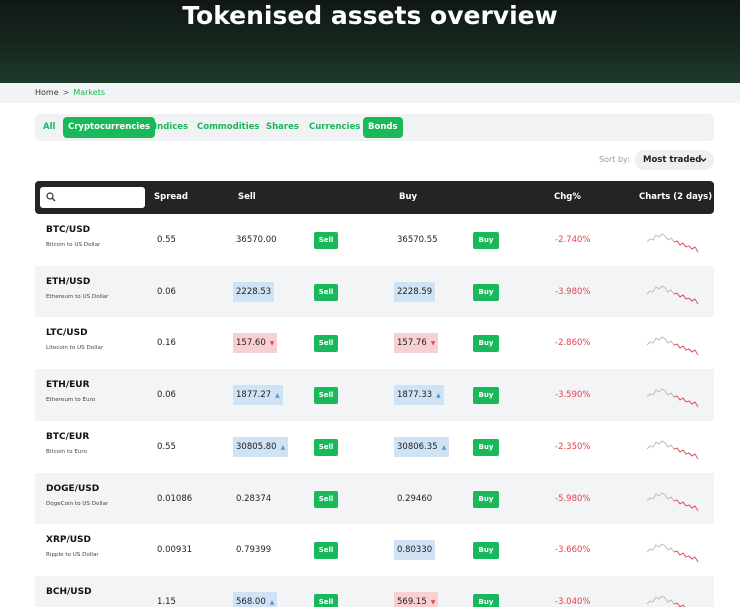  Describe the element at coordinates (419, 395) in the screenshot. I see `buy-price: 1877.33 ▲` at that location.